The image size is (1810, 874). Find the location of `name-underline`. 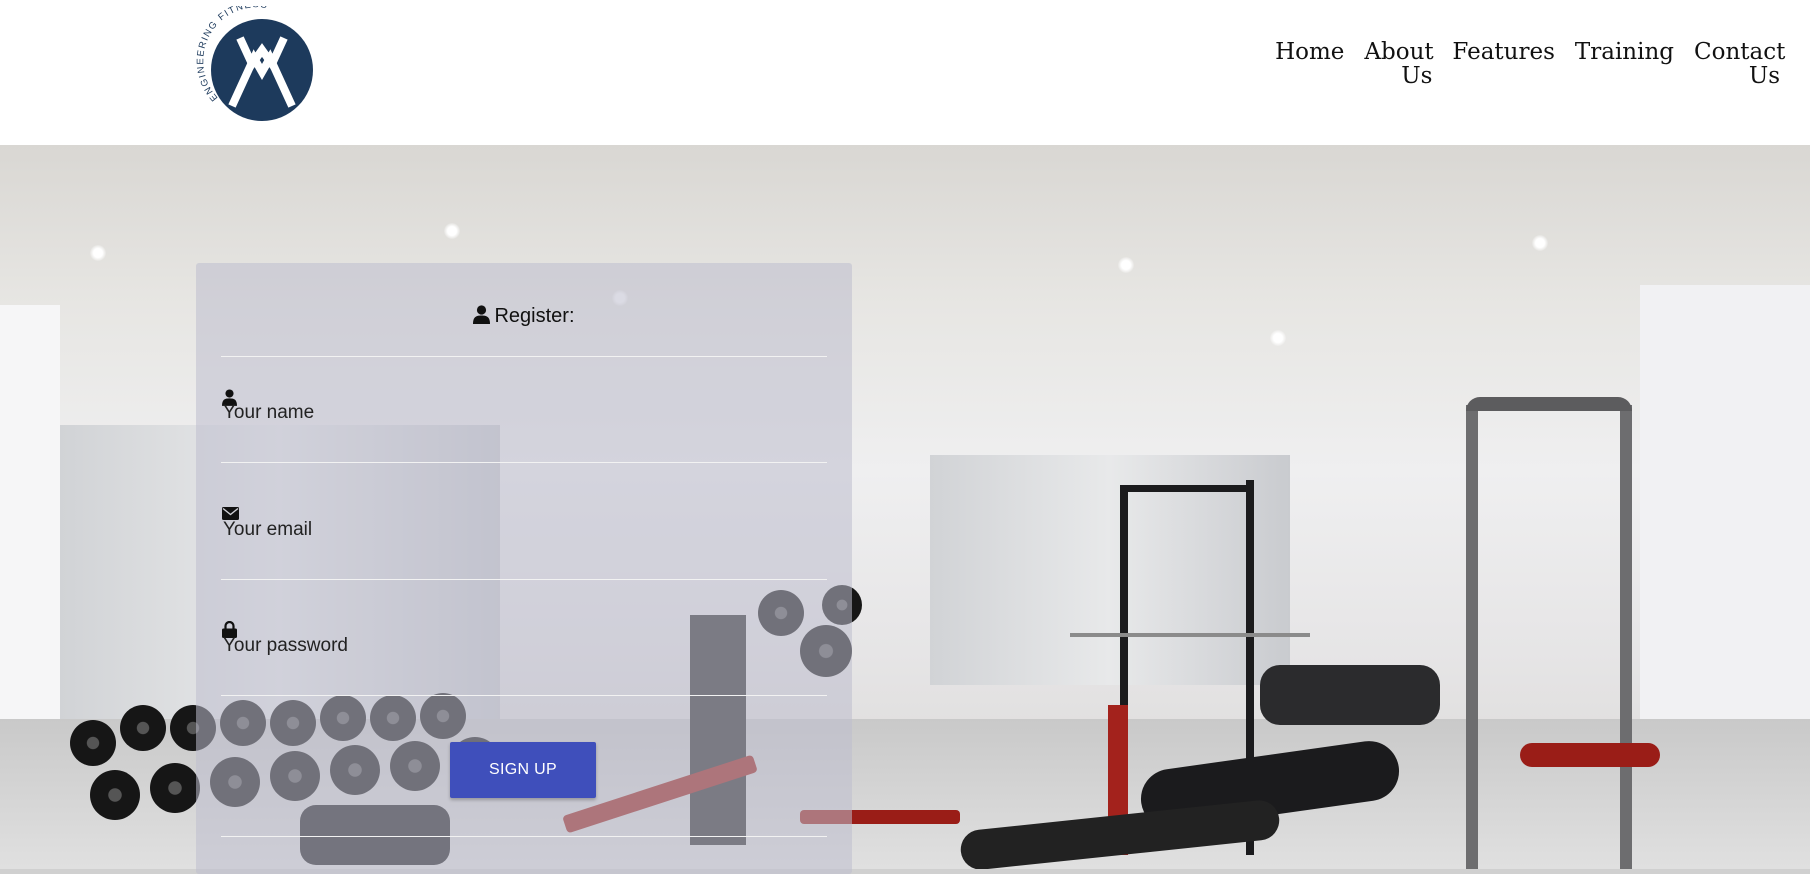

name-underline is located at coordinates (524, 462).